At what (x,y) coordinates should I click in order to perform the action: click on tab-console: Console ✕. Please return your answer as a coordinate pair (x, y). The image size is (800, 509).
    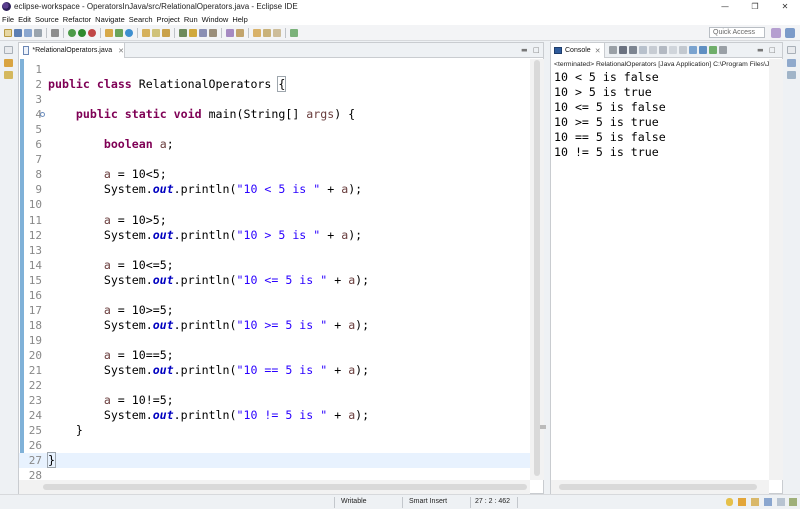
    Looking at the image, I should click on (578, 50).